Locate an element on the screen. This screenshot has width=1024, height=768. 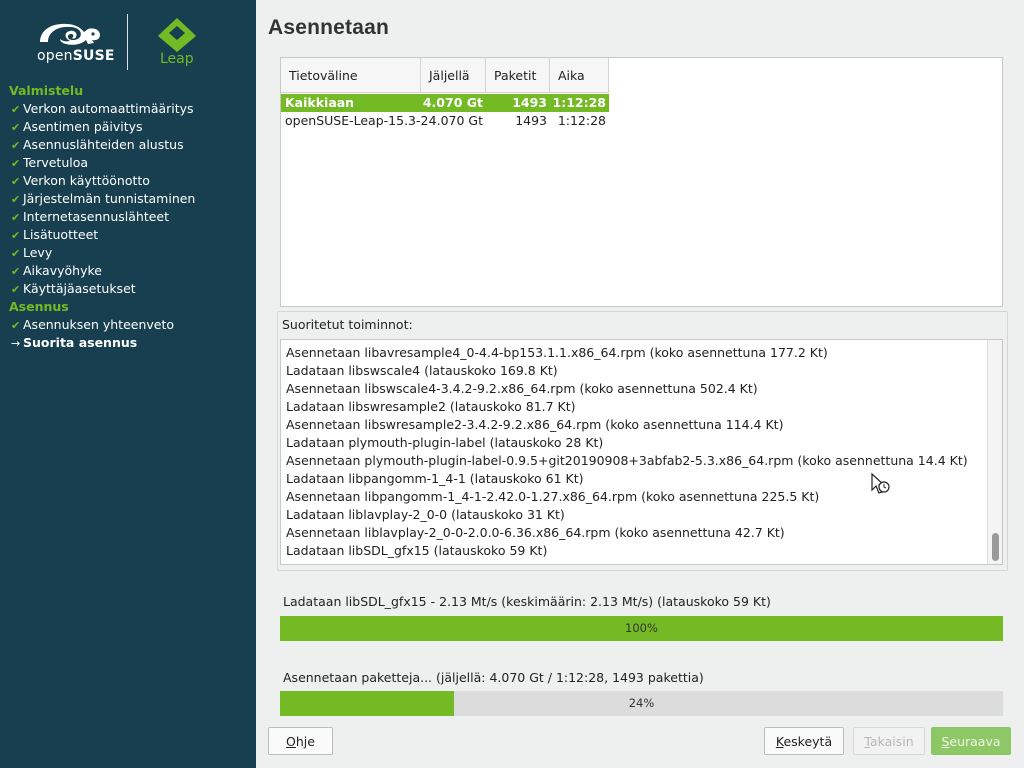
sidebar-step: ✔ Verkon automaattimääritys is located at coordinates (128, 109).